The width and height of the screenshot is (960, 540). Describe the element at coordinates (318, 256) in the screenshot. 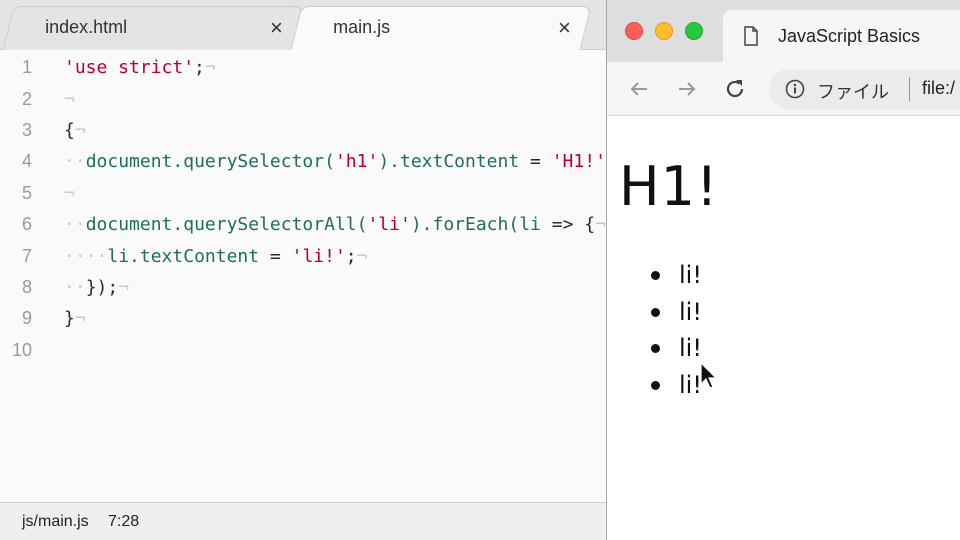

I see `string-literal: 'li!'` at that location.